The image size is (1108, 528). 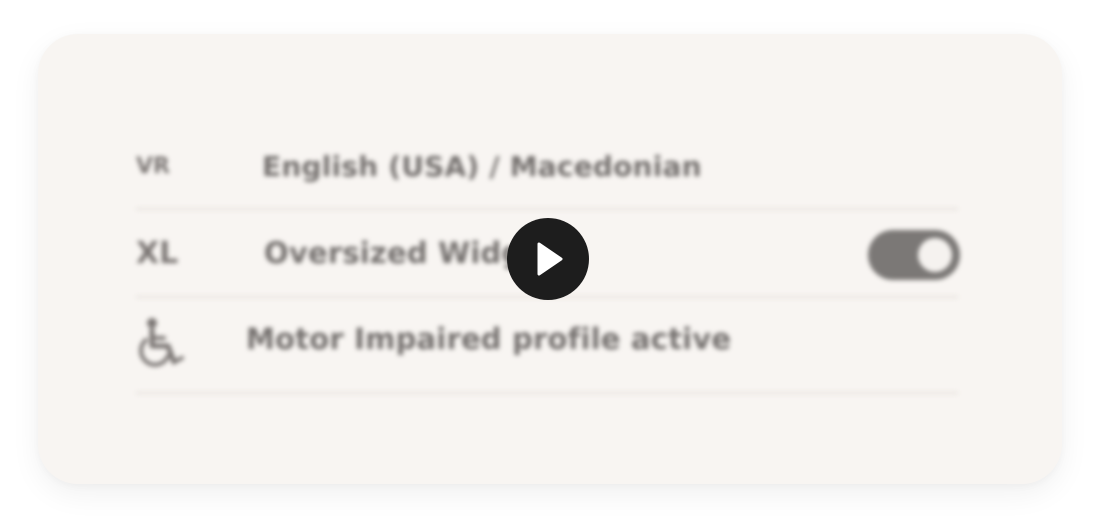 I want to click on motor-impaired-text: Motor Impaired profile active, so click(x=489, y=339).